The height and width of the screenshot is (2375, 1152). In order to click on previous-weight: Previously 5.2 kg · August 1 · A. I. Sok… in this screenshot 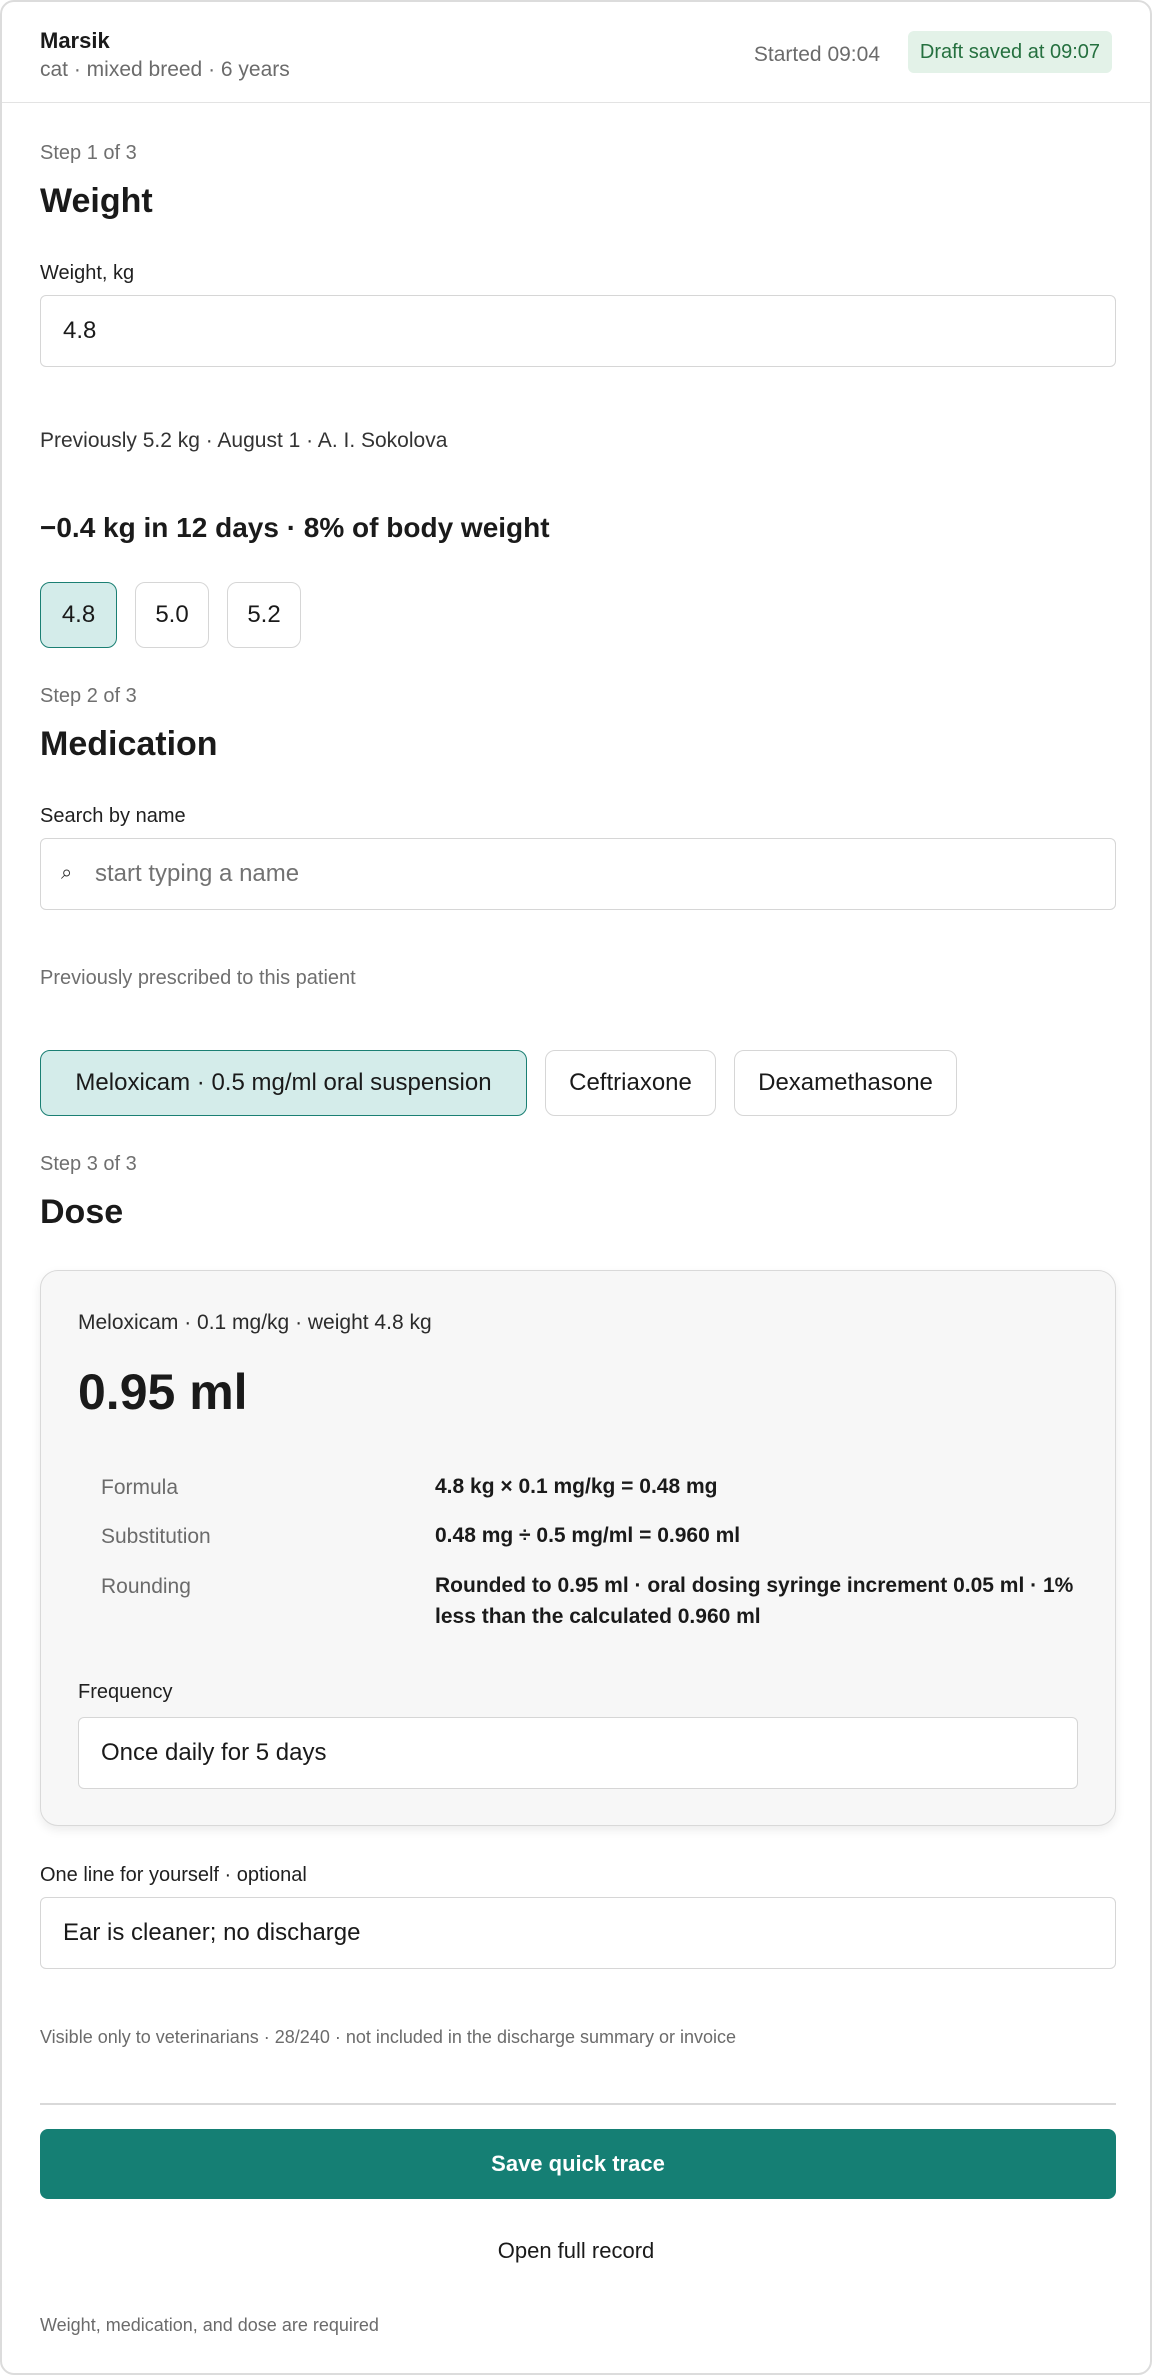, I will do `click(244, 440)`.